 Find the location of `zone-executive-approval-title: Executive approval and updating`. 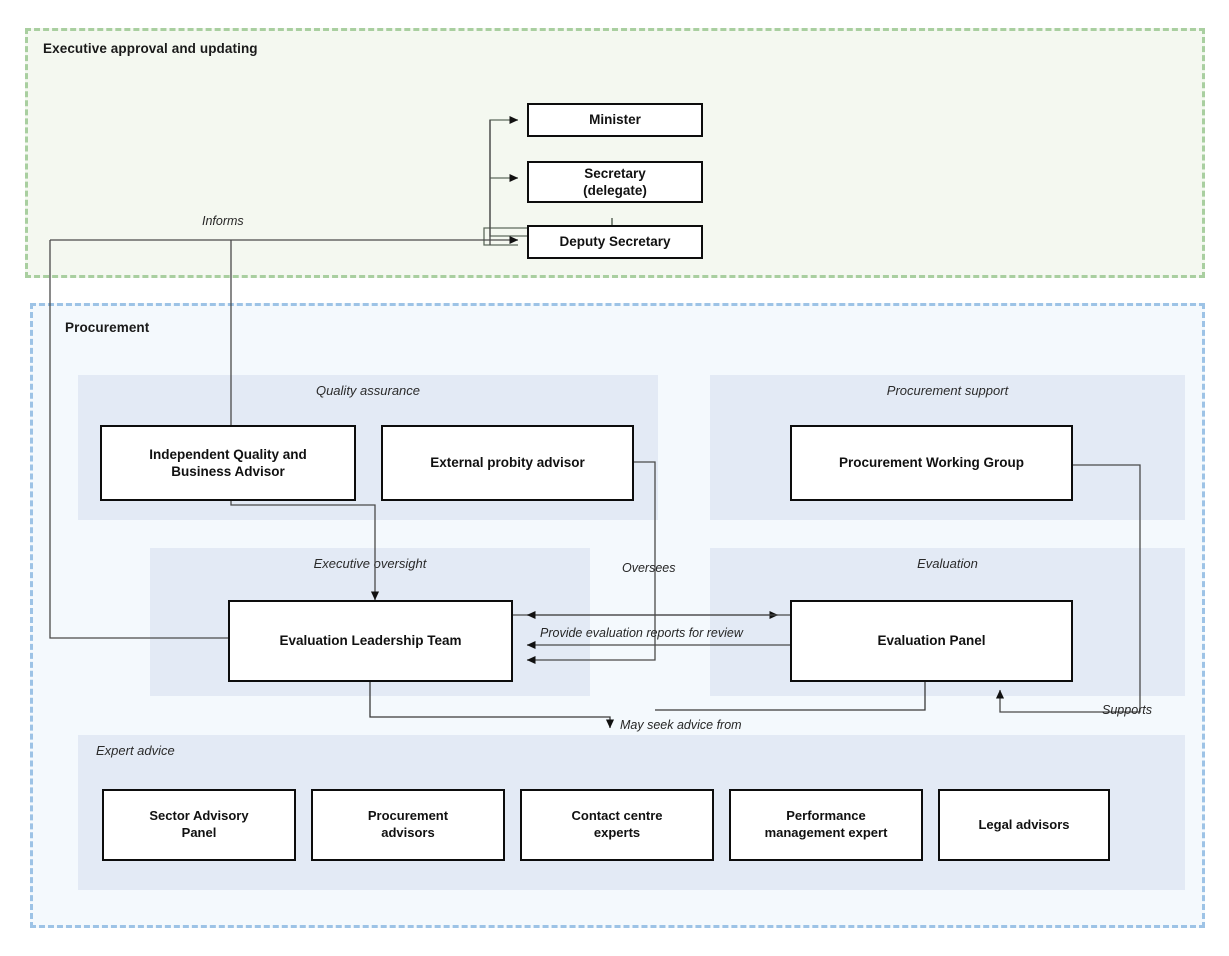

zone-executive-approval-title: Executive approval and updating is located at coordinates (150, 48).